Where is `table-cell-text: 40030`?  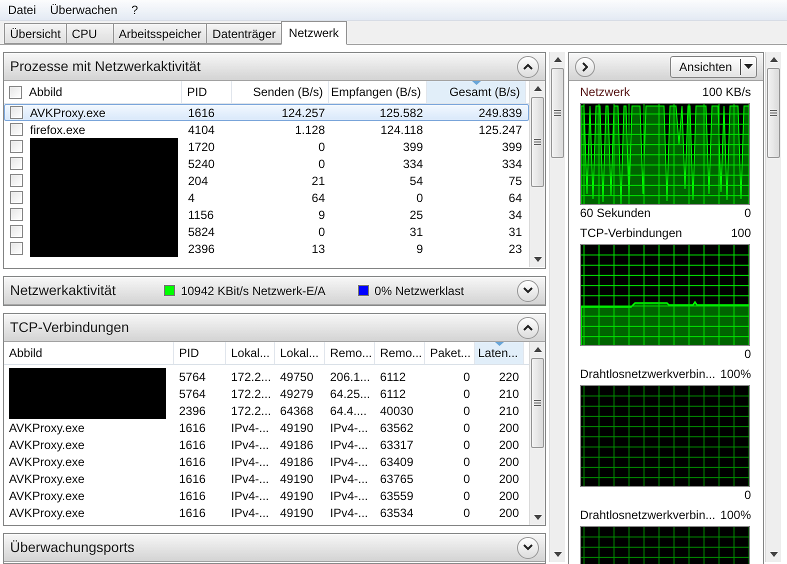 table-cell-text: 40030 is located at coordinates (396, 411).